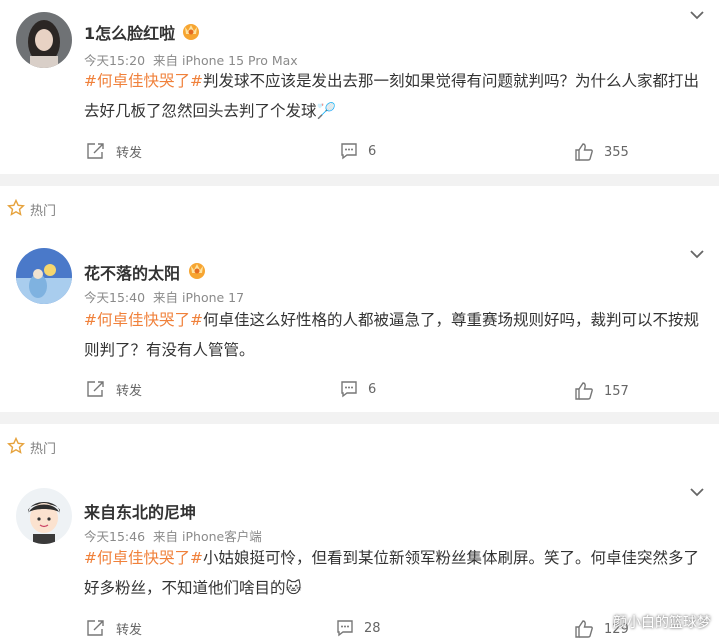 The height and width of the screenshot is (643, 719). I want to click on like-count: 355, so click(616, 152).